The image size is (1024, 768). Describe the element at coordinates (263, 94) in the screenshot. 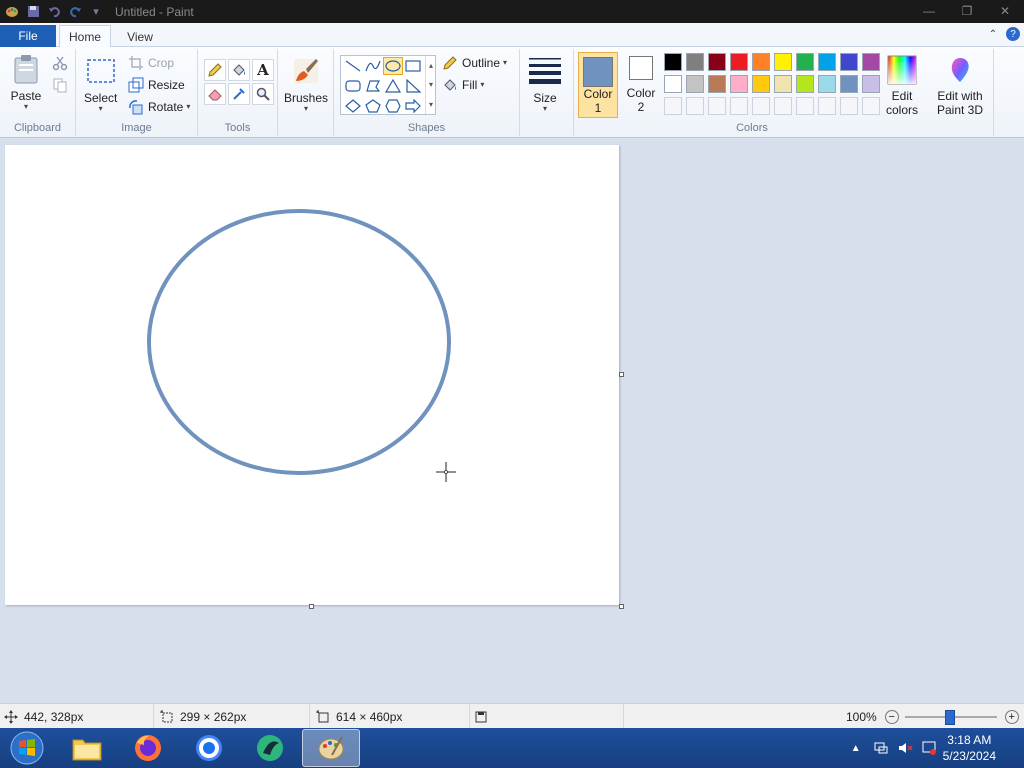

I see `magnifier-icon` at that location.